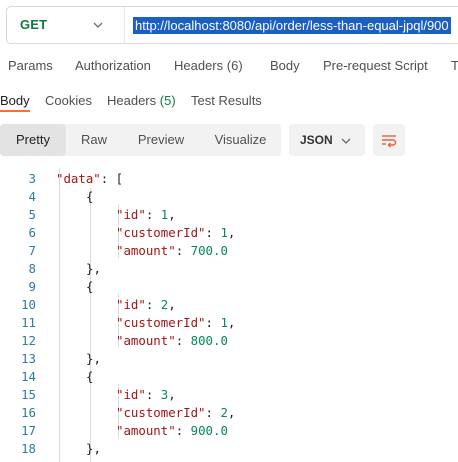 The height and width of the screenshot is (462, 458). Describe the element at coordinates (209, 250) in the screenshot. I see `json-number: 700.0` at that location.